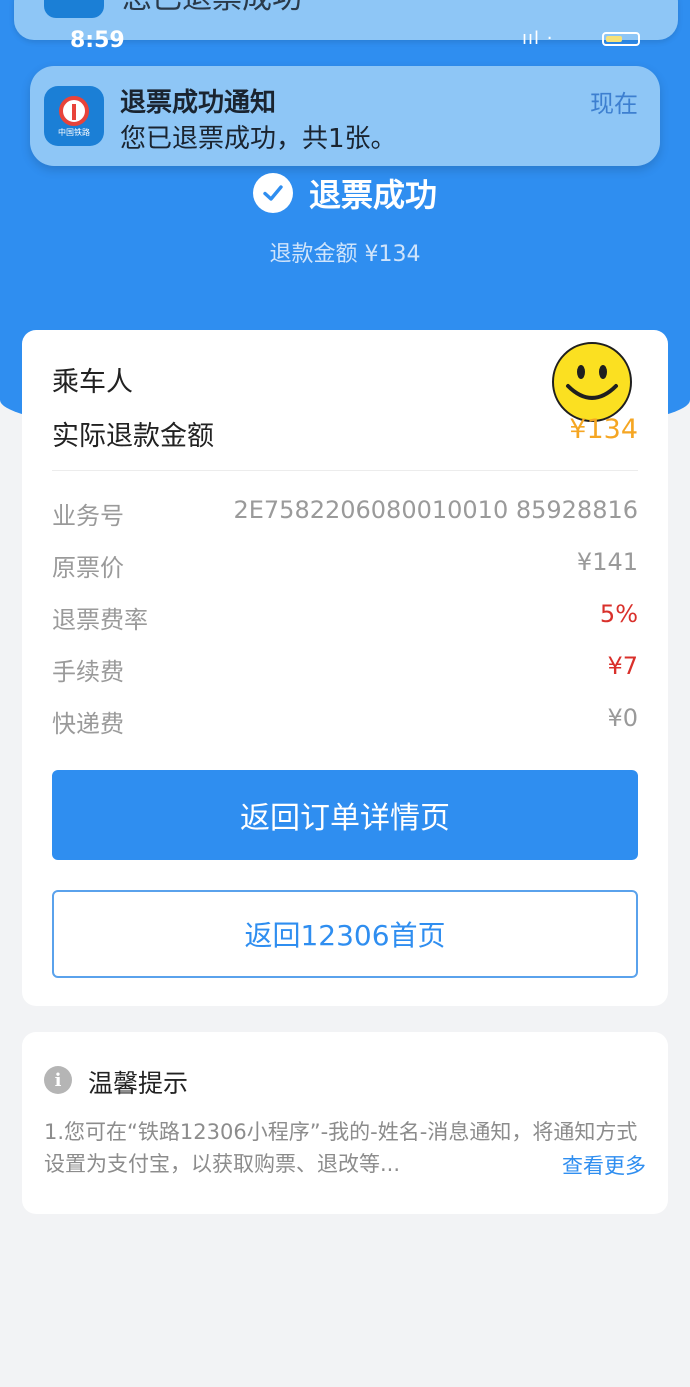 Image resolution: width=690 pixels, height=1387 pixels. Describe the element at coordinates (345, 116) in the screenshot. I see `notification-banner: 中国铁路 退票成功通知 您已退票成功，共1张。 现在` at that location.